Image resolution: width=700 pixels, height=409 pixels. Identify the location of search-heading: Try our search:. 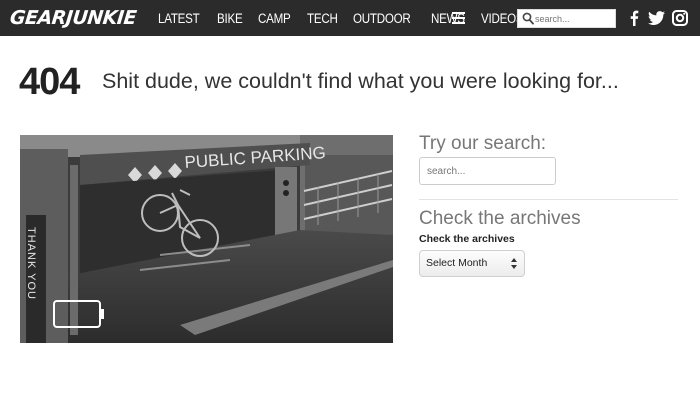
(483, 143).